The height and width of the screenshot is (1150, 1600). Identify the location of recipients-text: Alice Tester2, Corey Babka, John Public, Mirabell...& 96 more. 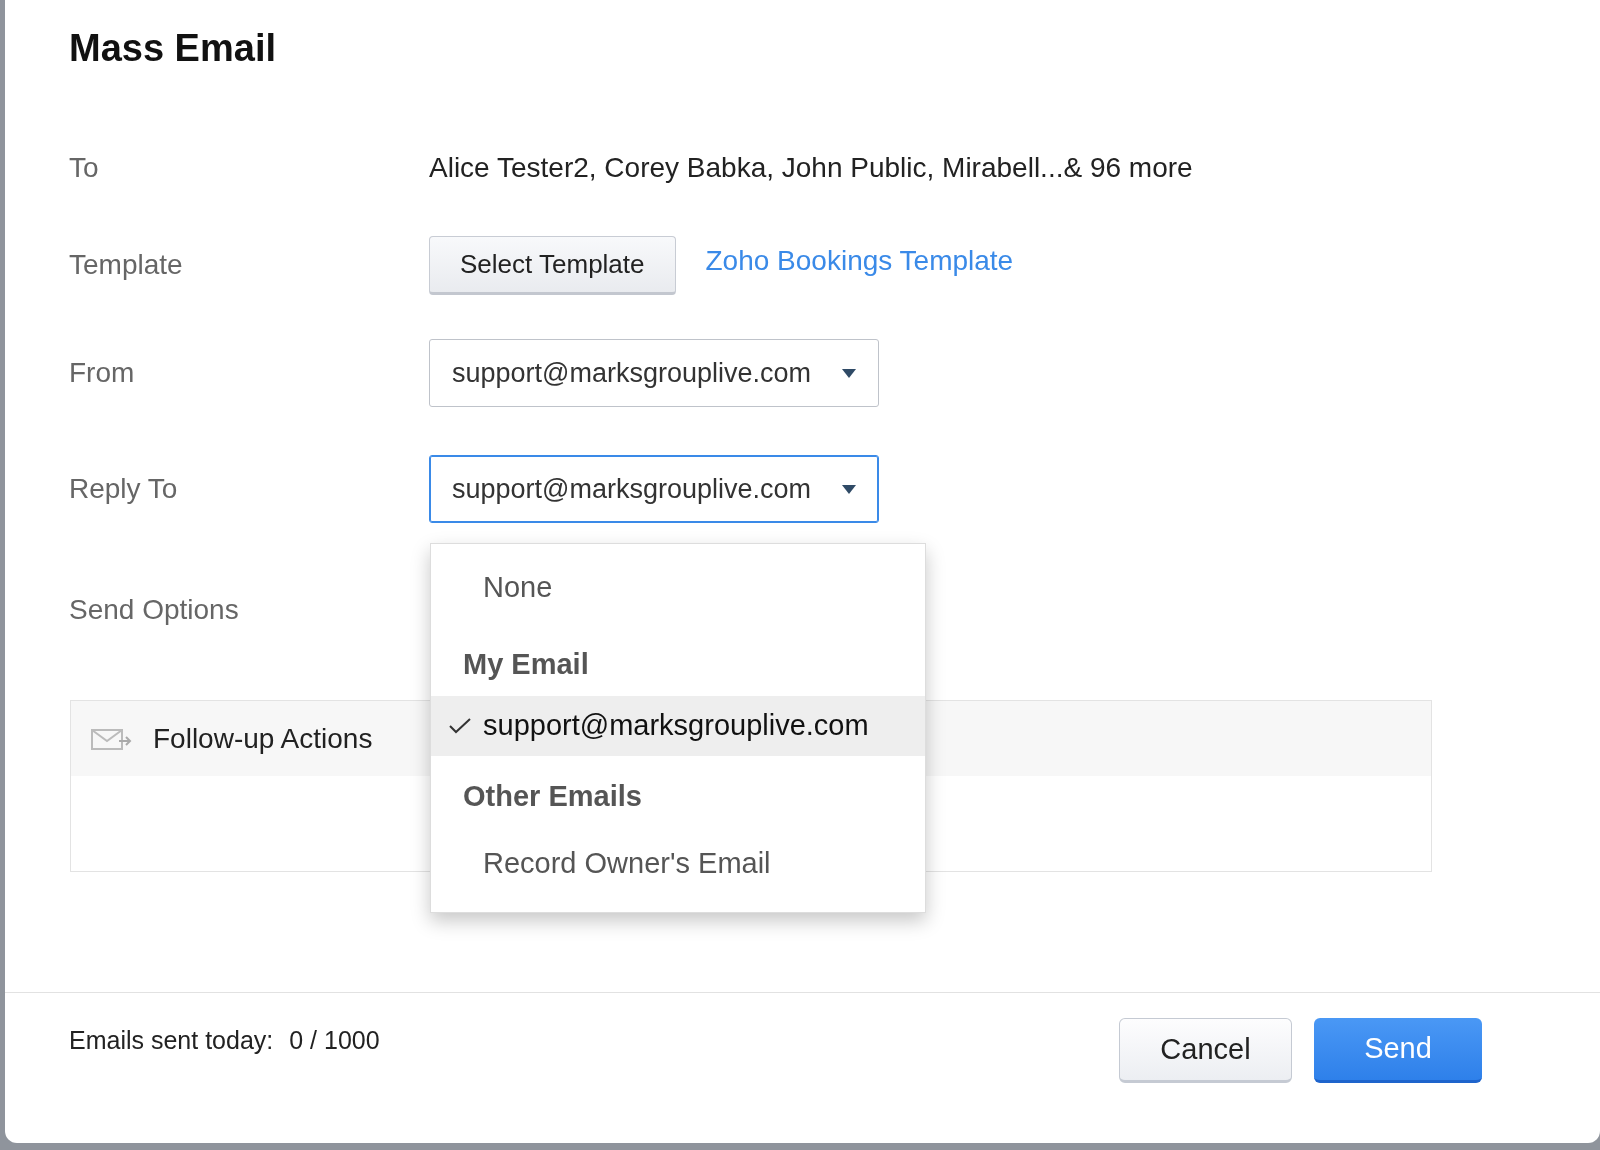
(811, 167).